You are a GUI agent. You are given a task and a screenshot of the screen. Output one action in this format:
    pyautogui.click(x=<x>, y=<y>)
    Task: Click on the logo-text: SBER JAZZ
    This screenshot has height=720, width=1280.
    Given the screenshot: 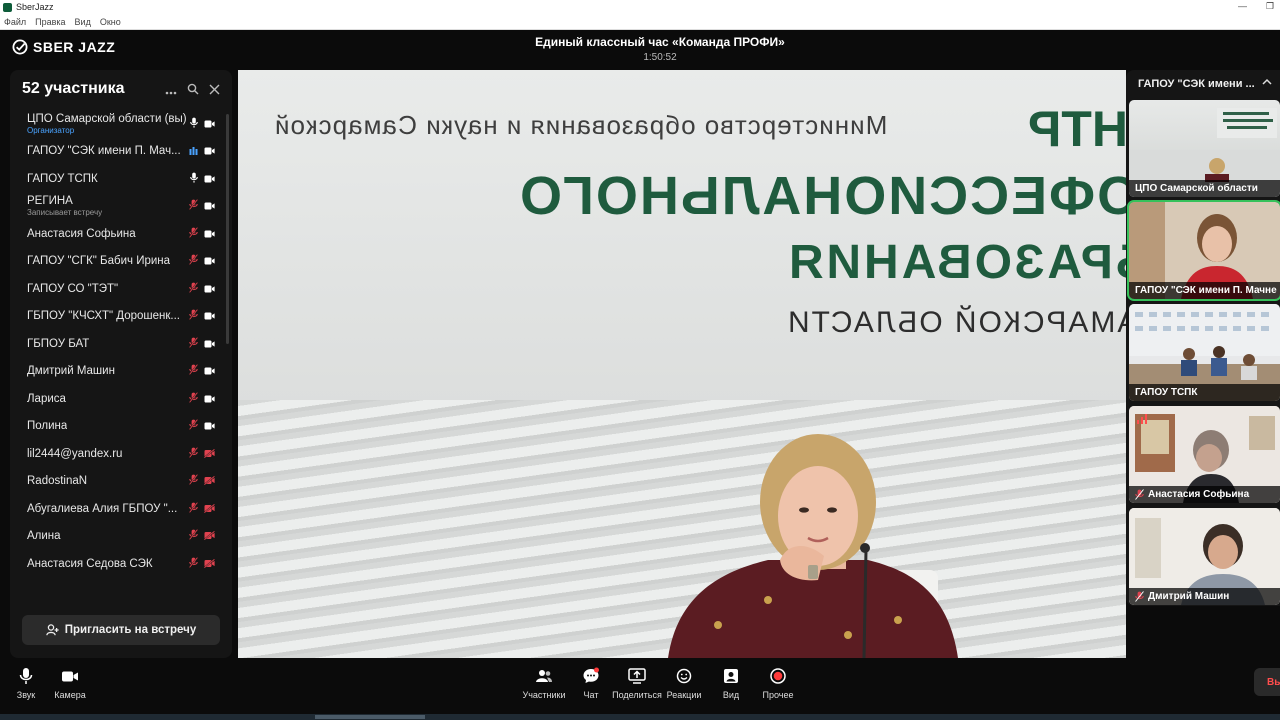 What is the action you would take?
    pyautogui.click(x=74, y=47)
    